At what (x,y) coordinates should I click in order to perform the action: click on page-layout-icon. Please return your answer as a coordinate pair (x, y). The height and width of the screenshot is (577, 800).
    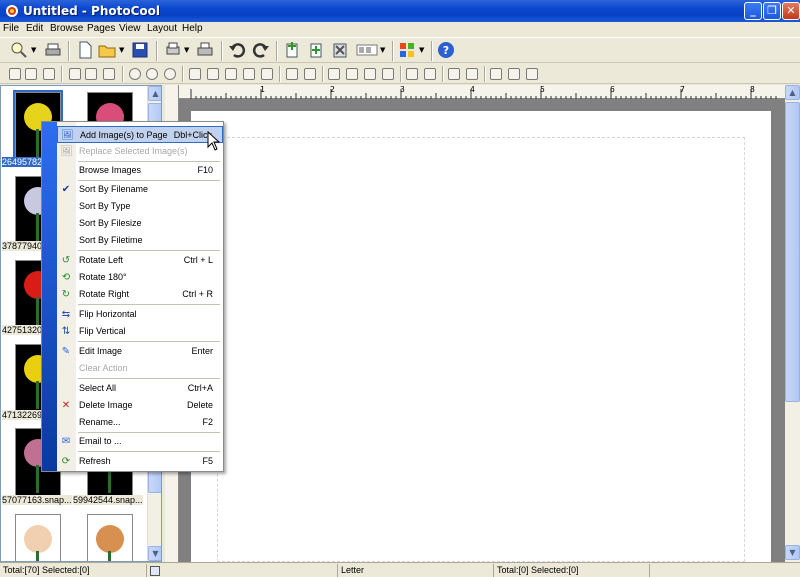
    Looking at the image, I should click on (367, 50).